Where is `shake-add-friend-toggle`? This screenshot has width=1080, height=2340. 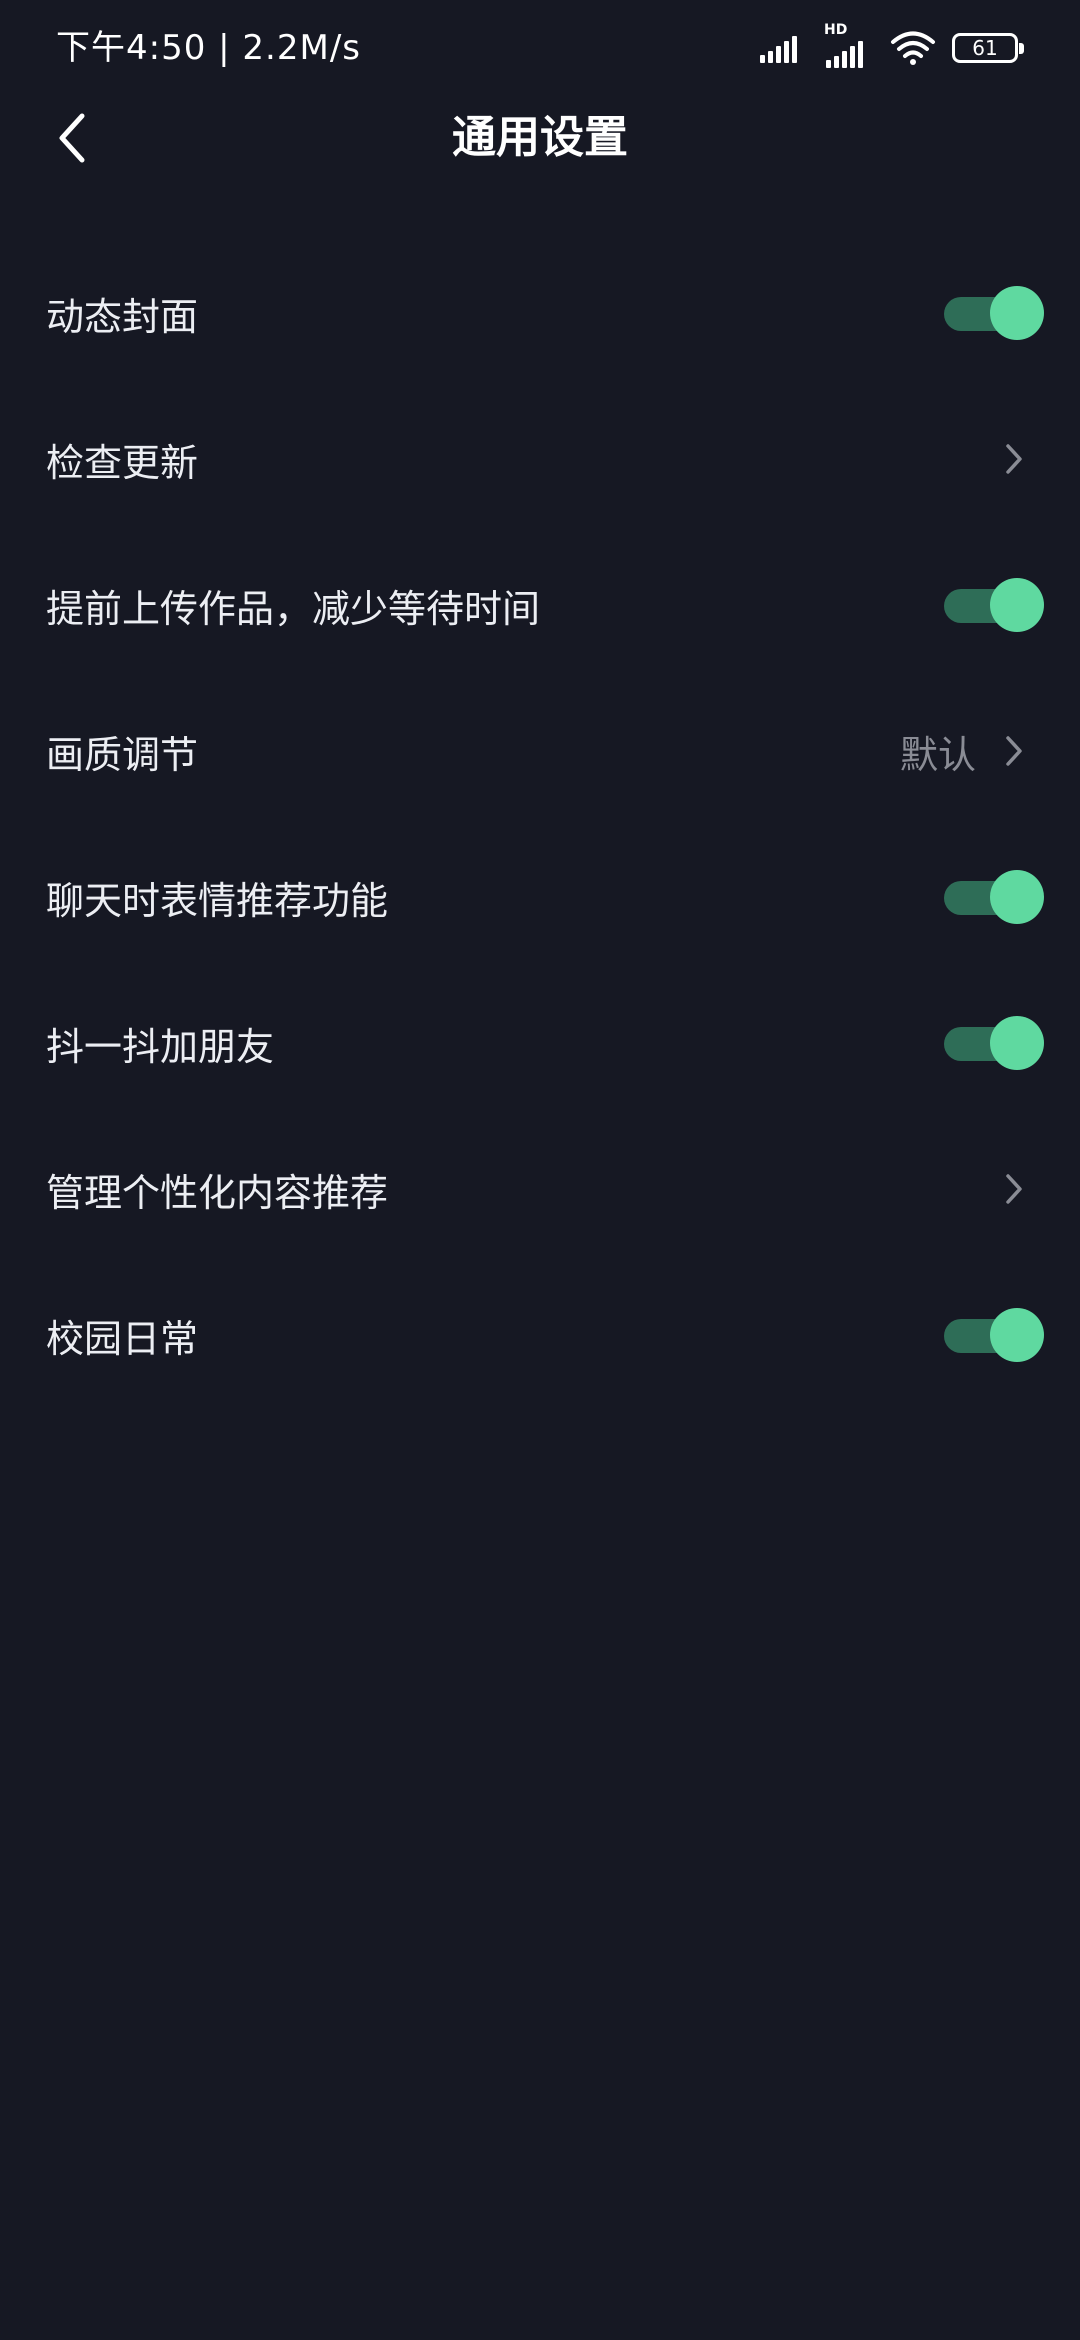
shake-add-friend-toggle is located at coordinates (994, 1043).